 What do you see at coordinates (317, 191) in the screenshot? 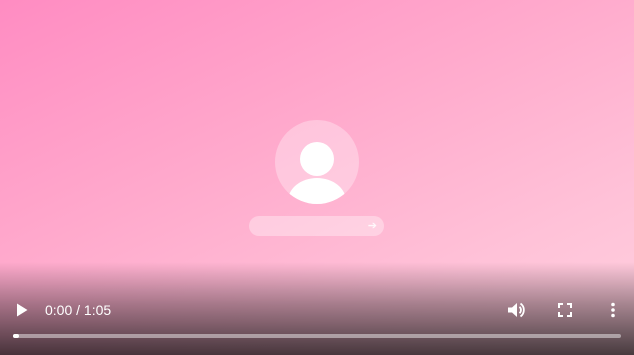
I see `avatar-body` at bounding box center [317, 191].